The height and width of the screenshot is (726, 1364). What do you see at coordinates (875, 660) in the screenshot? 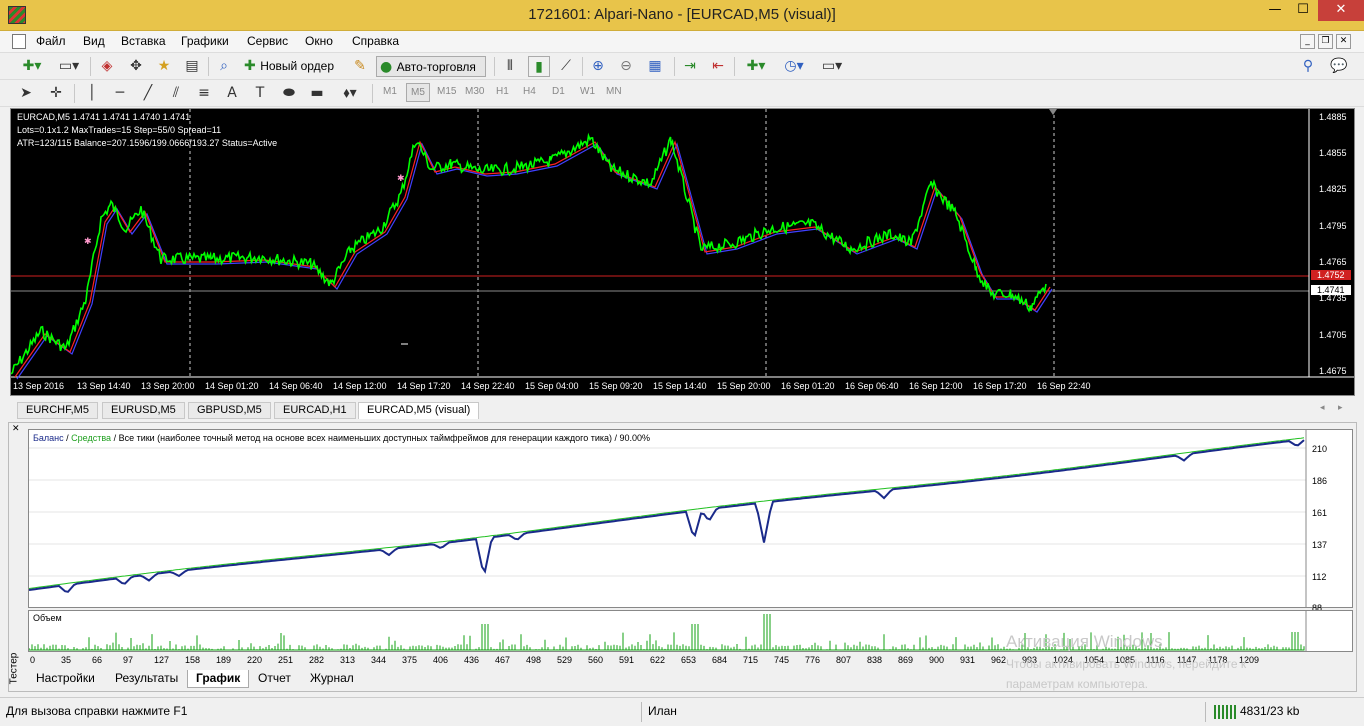
I see `trade-count-label: 838` at bounding box center [875, 660].